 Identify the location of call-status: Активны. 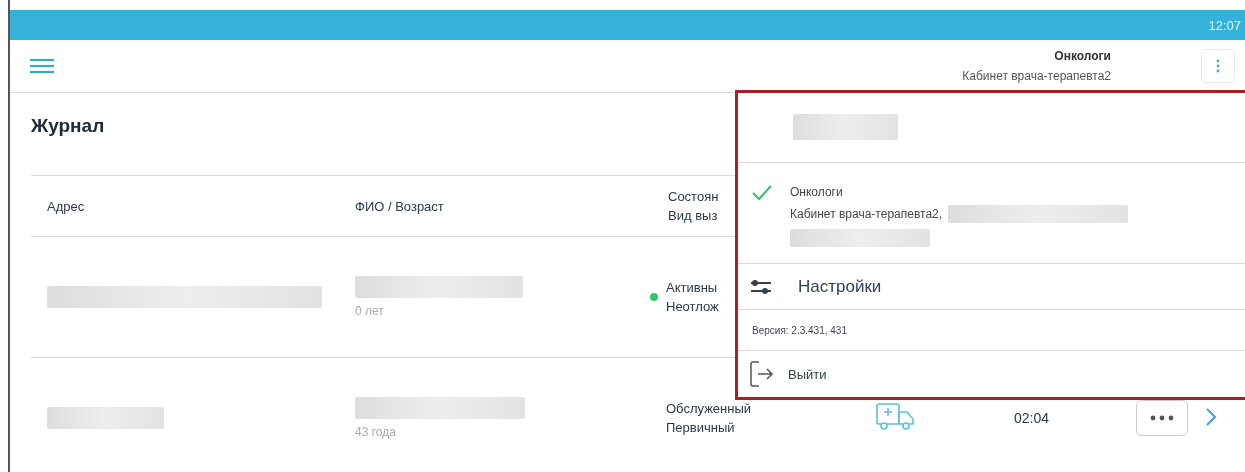
(692, 287).